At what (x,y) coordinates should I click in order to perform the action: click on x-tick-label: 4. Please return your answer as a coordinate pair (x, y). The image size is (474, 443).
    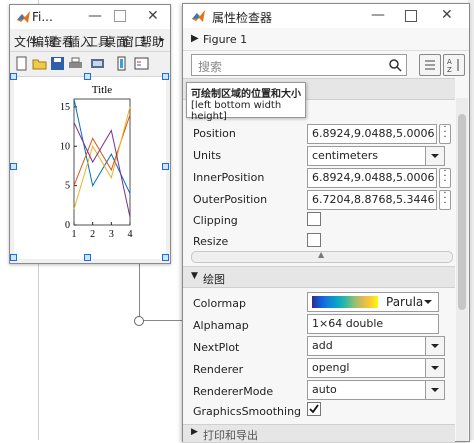
    Looking at the image, I should click on (130, 234).